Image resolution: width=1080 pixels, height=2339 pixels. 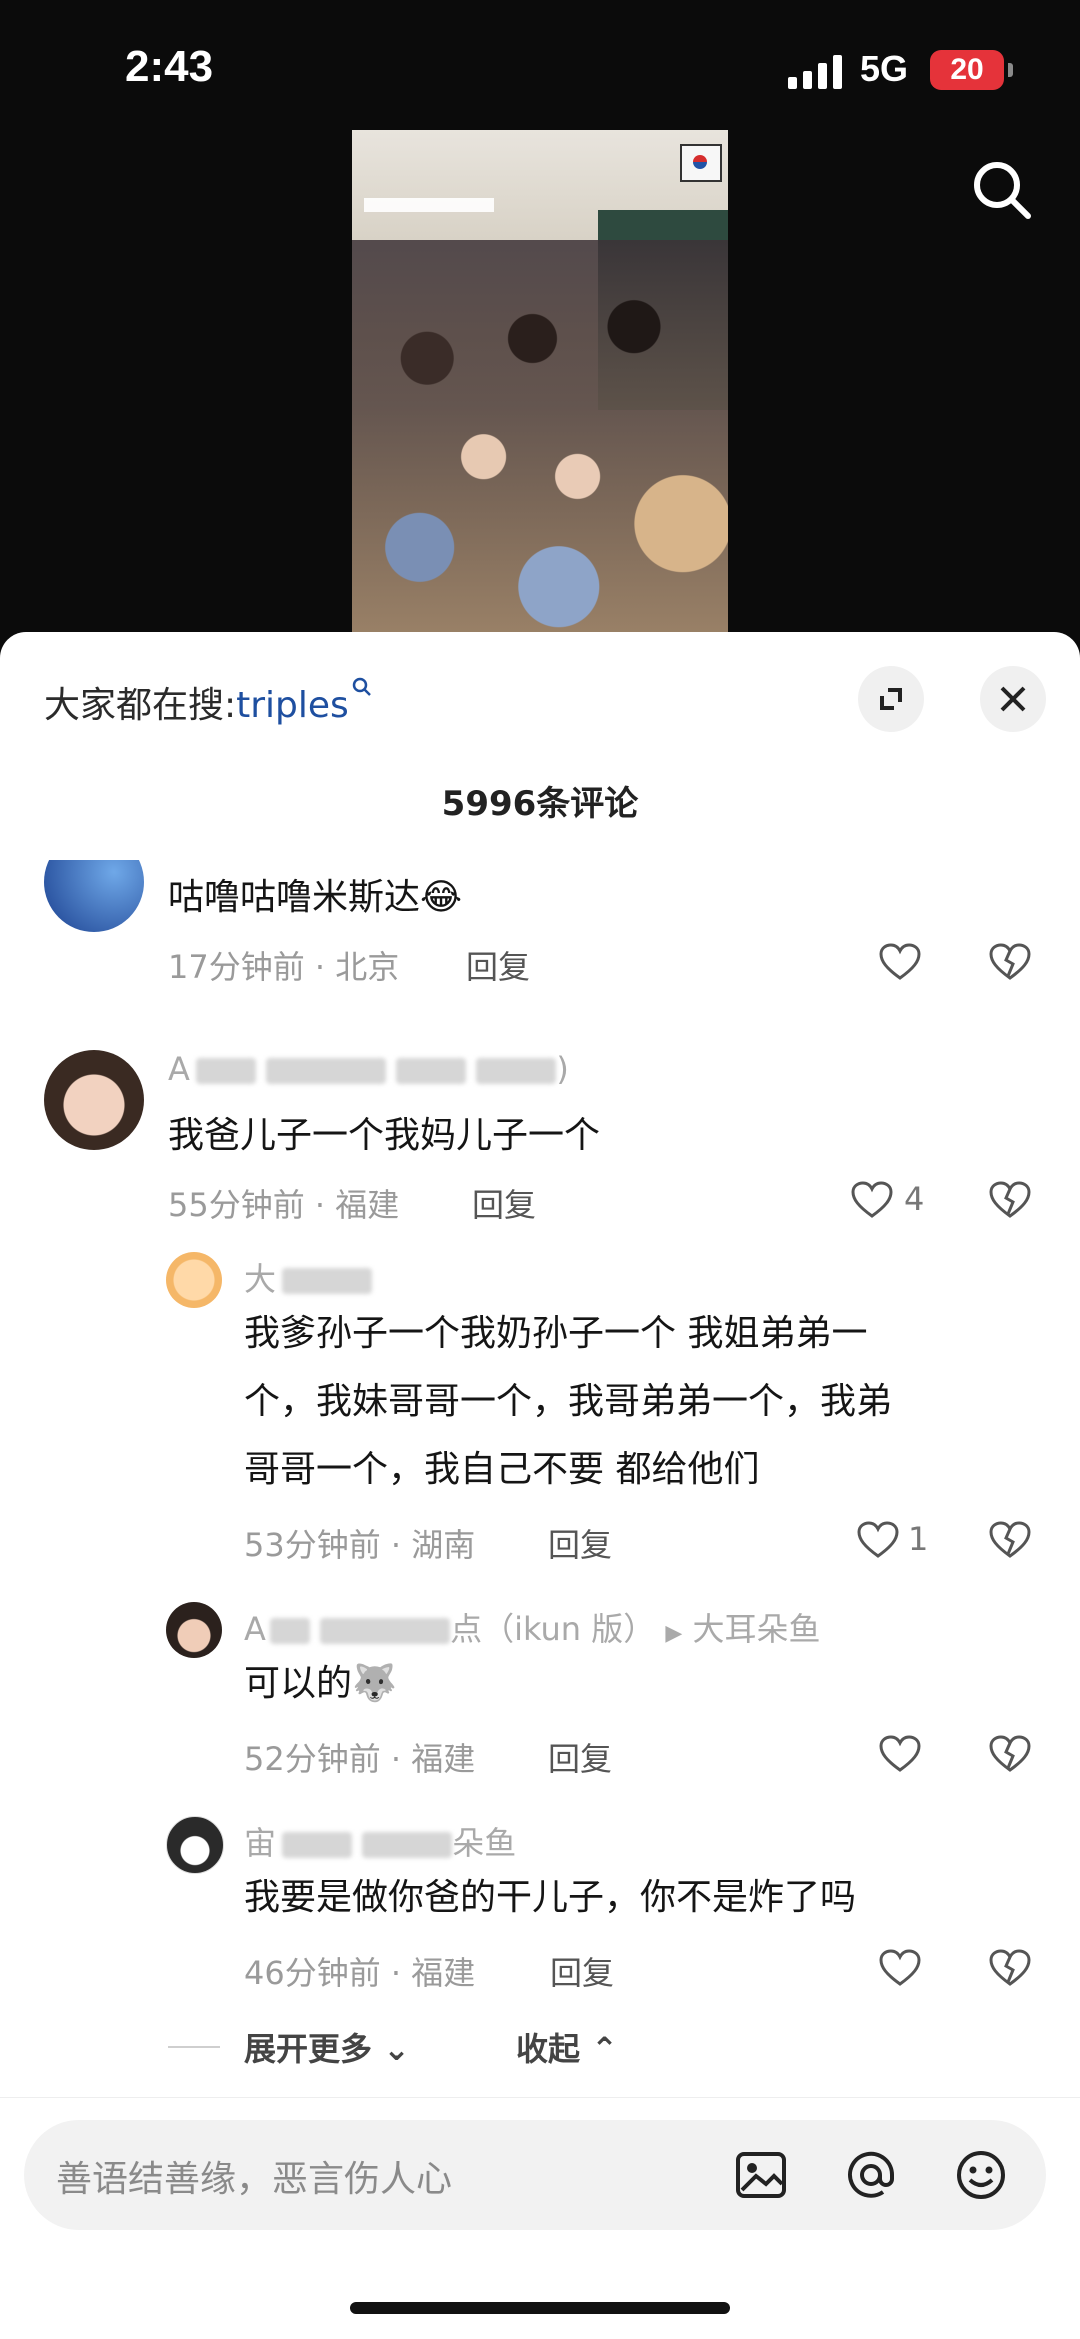 I want to click on comment-meta: 55分钟前 · 福建, so click(x=284, y=1205).